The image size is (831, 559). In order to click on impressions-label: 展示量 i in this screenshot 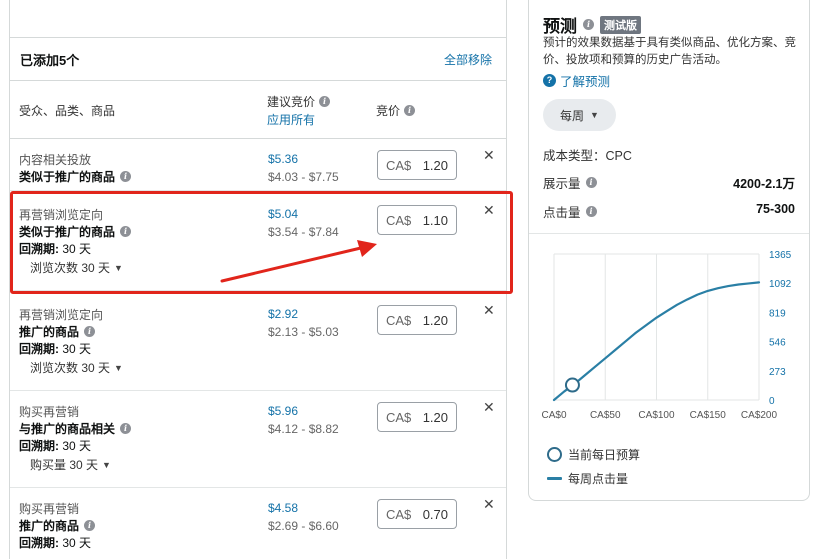, I will do `click(570, 182)`.